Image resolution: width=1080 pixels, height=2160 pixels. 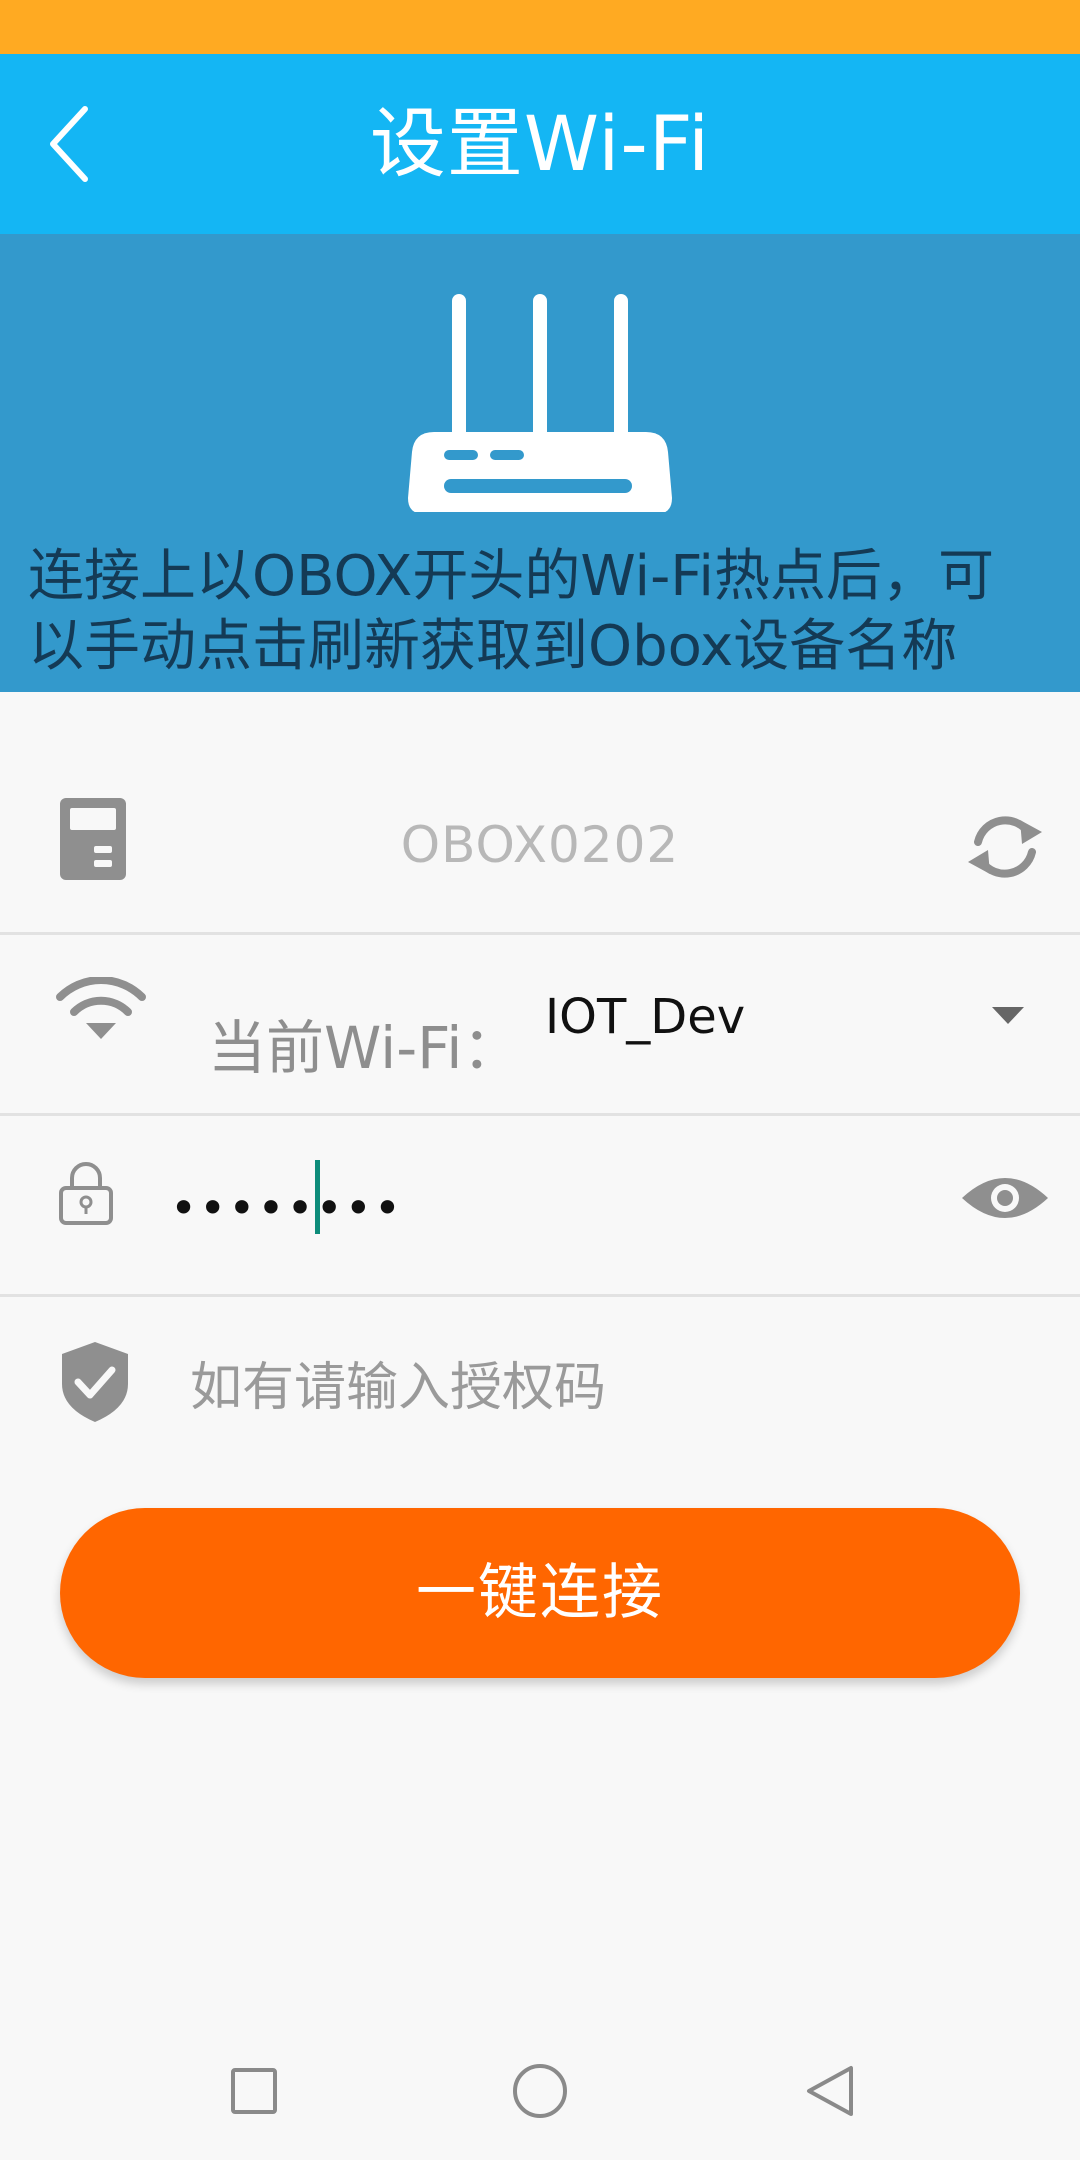 I want to click on refresh-icon, so click(x=1005, y=847).